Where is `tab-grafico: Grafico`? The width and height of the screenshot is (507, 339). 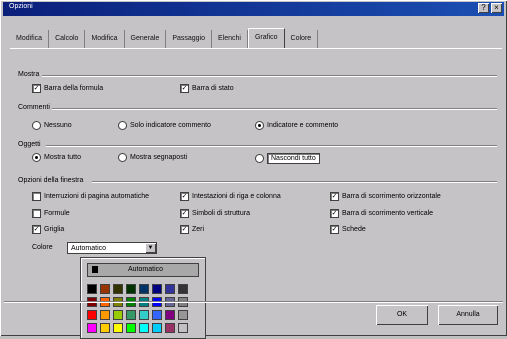 tab-grafico: Grafico is located at coordinates (266, 38).